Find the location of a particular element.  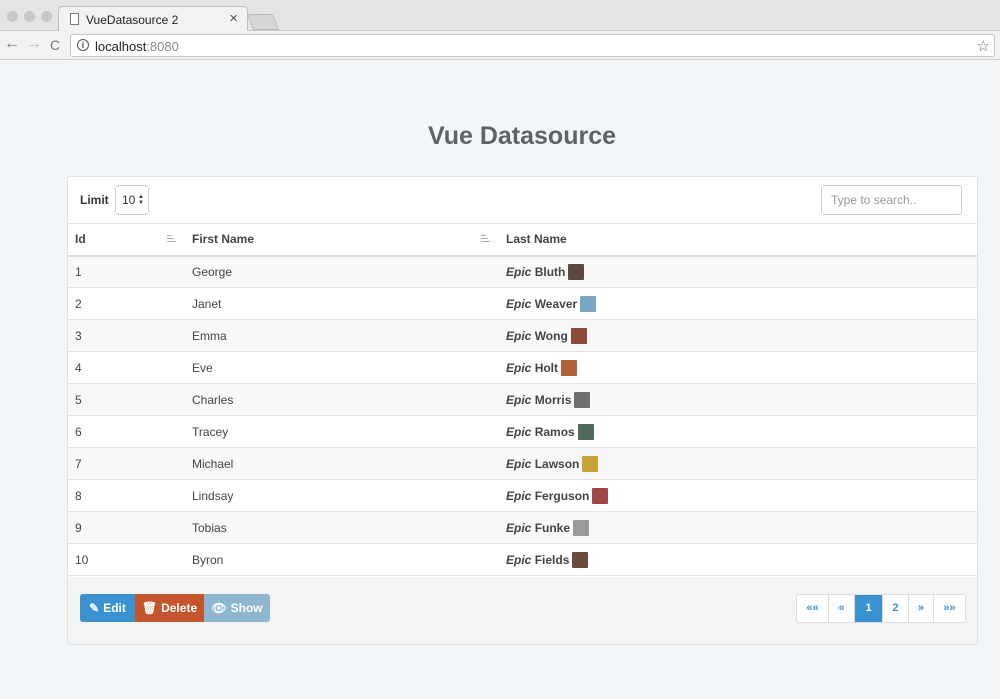

table-row: 10 Byron Epic Fields is located at coordinates (522, 559).